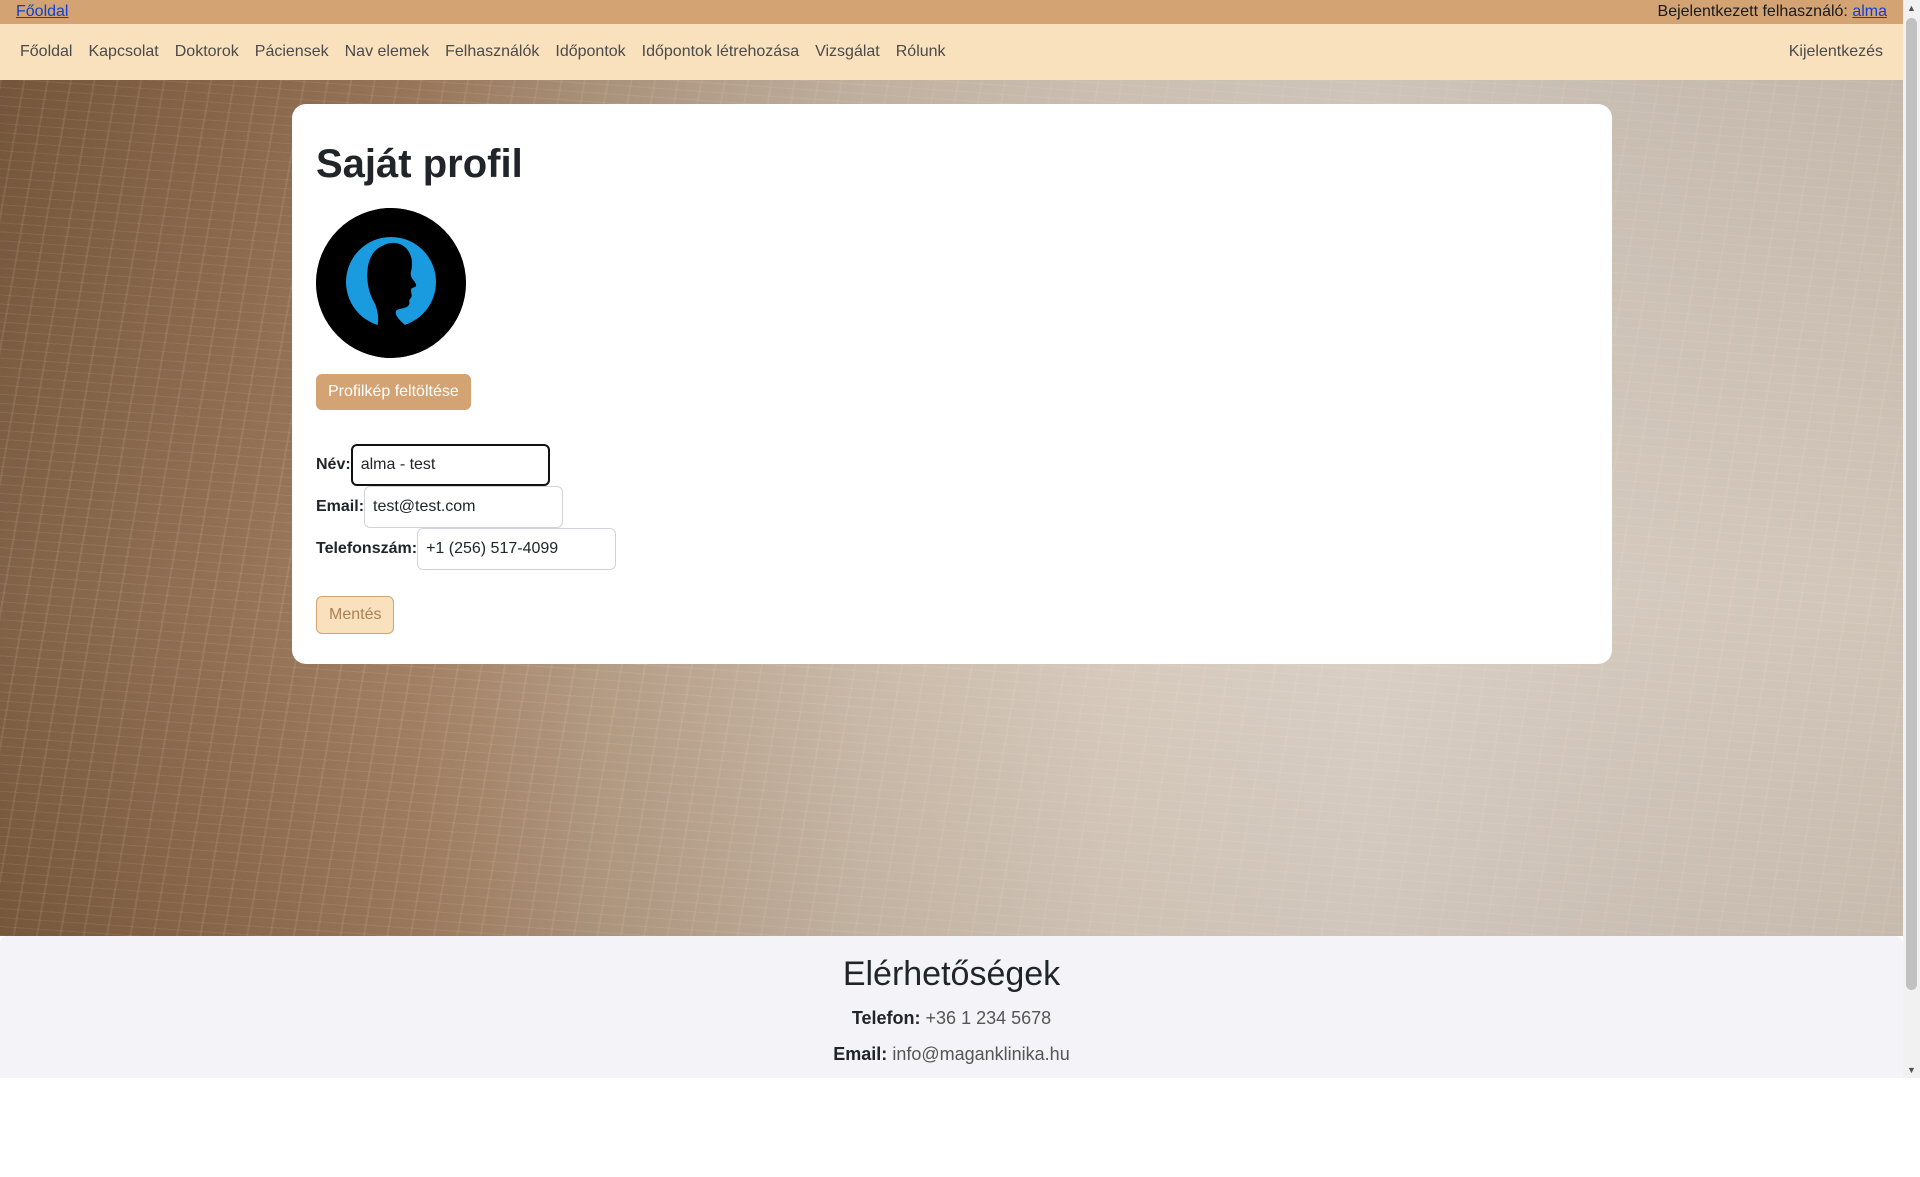 The width and height of the screenshot is (1920, 1177). I want to click on footer-email: Email: info@maganklinika.hu, so click(951, 1054).